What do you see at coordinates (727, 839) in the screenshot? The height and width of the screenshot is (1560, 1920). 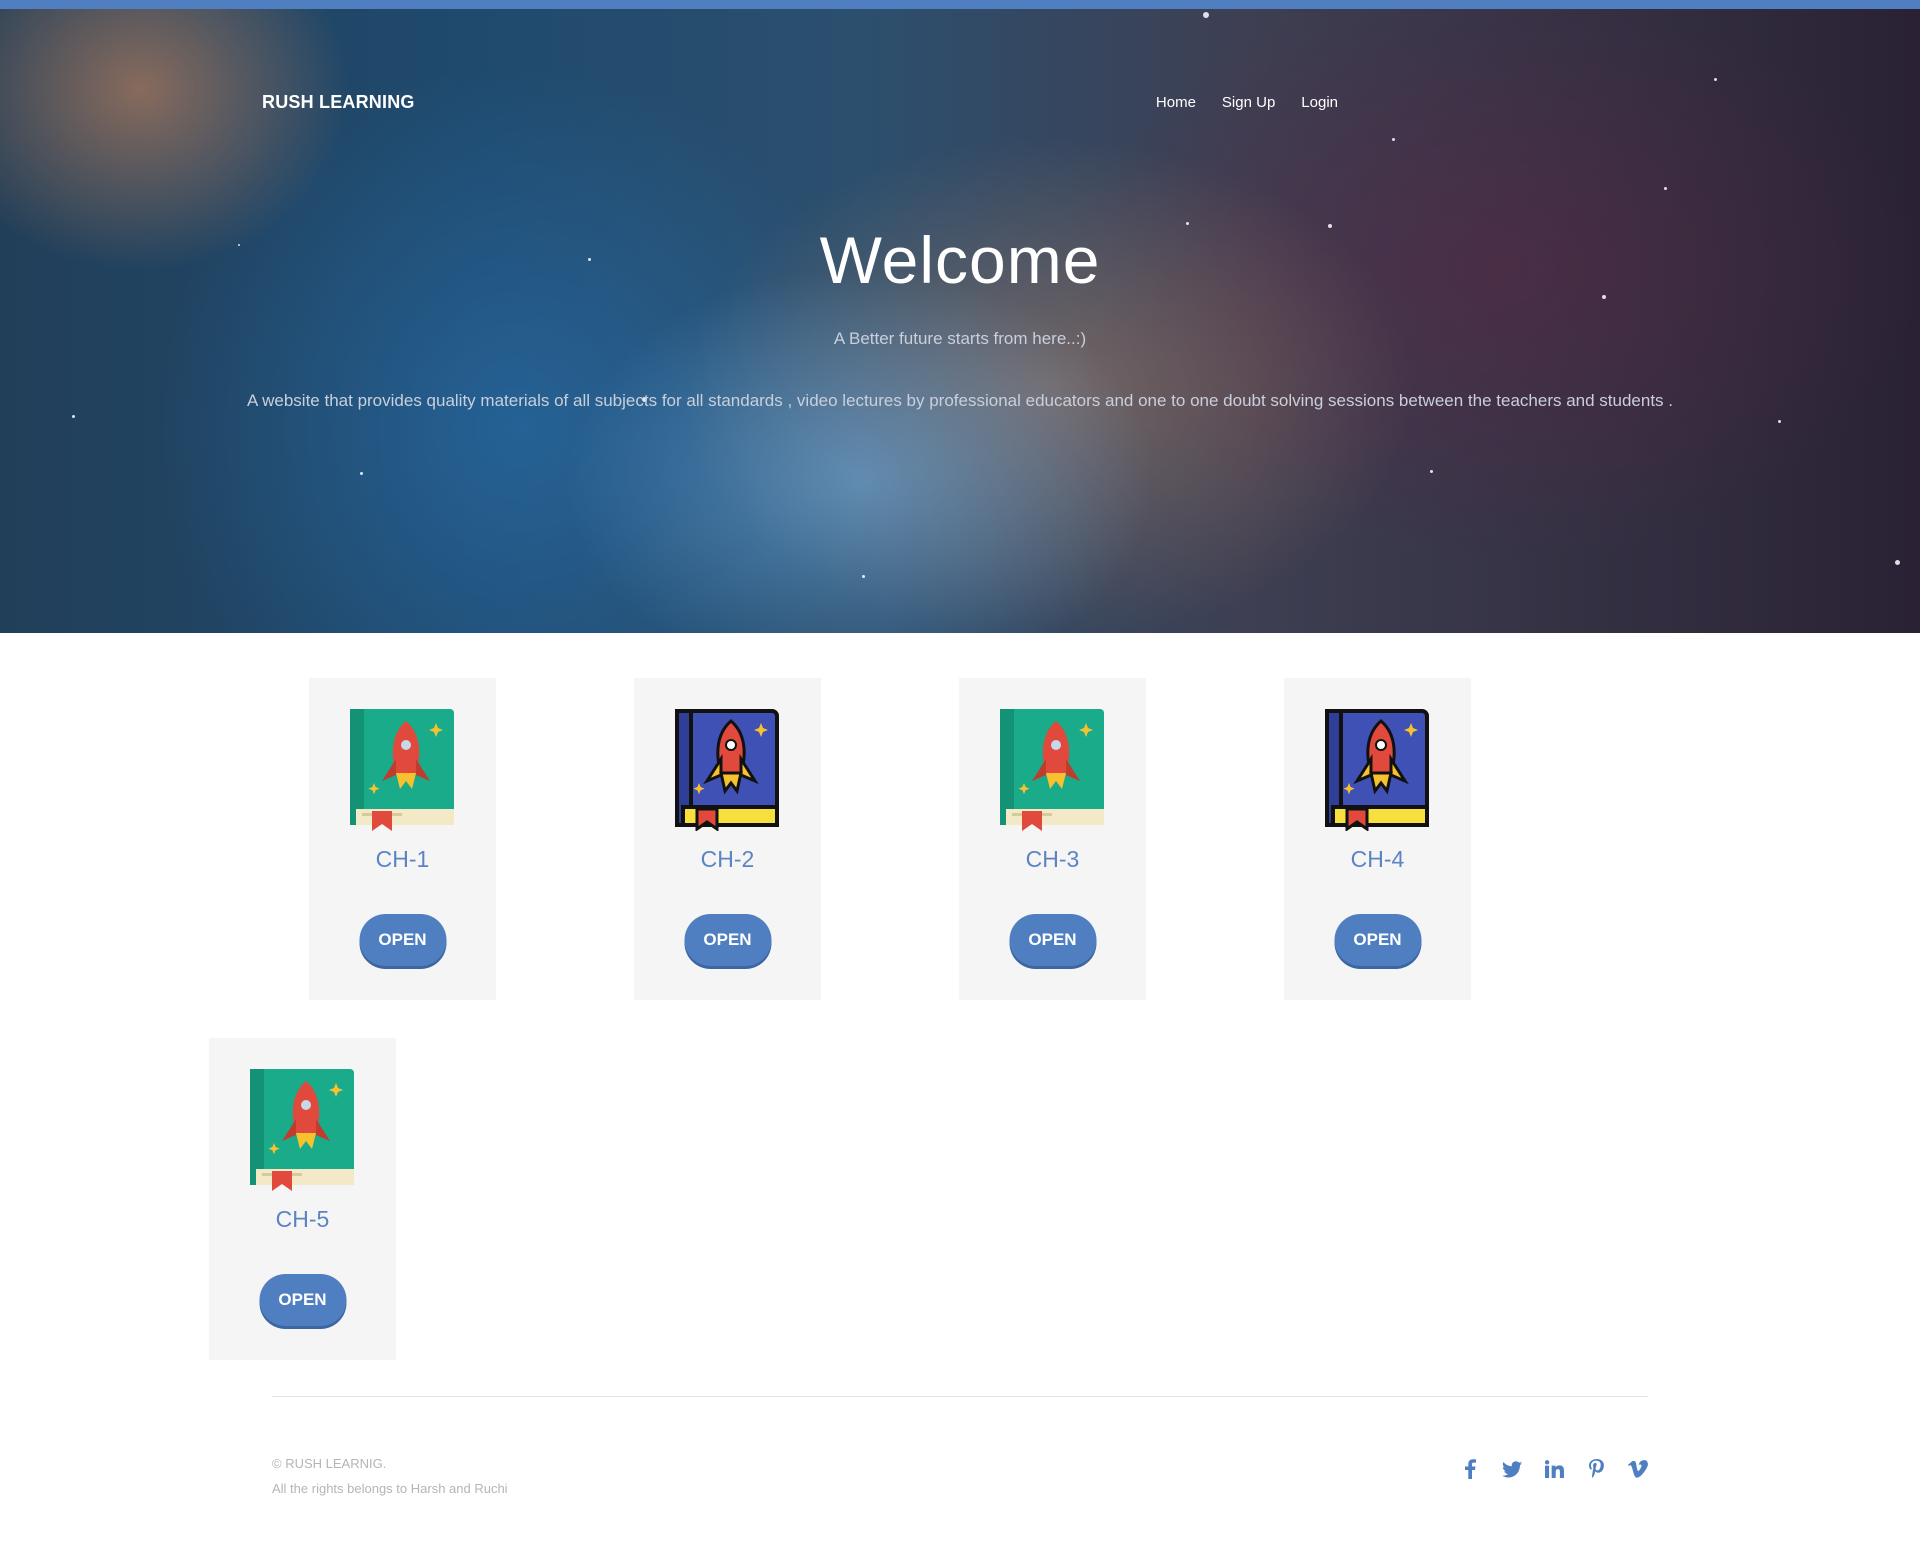 I see `chapter-card-2: CH-2 OPEN` at bounding box center [727, 839].